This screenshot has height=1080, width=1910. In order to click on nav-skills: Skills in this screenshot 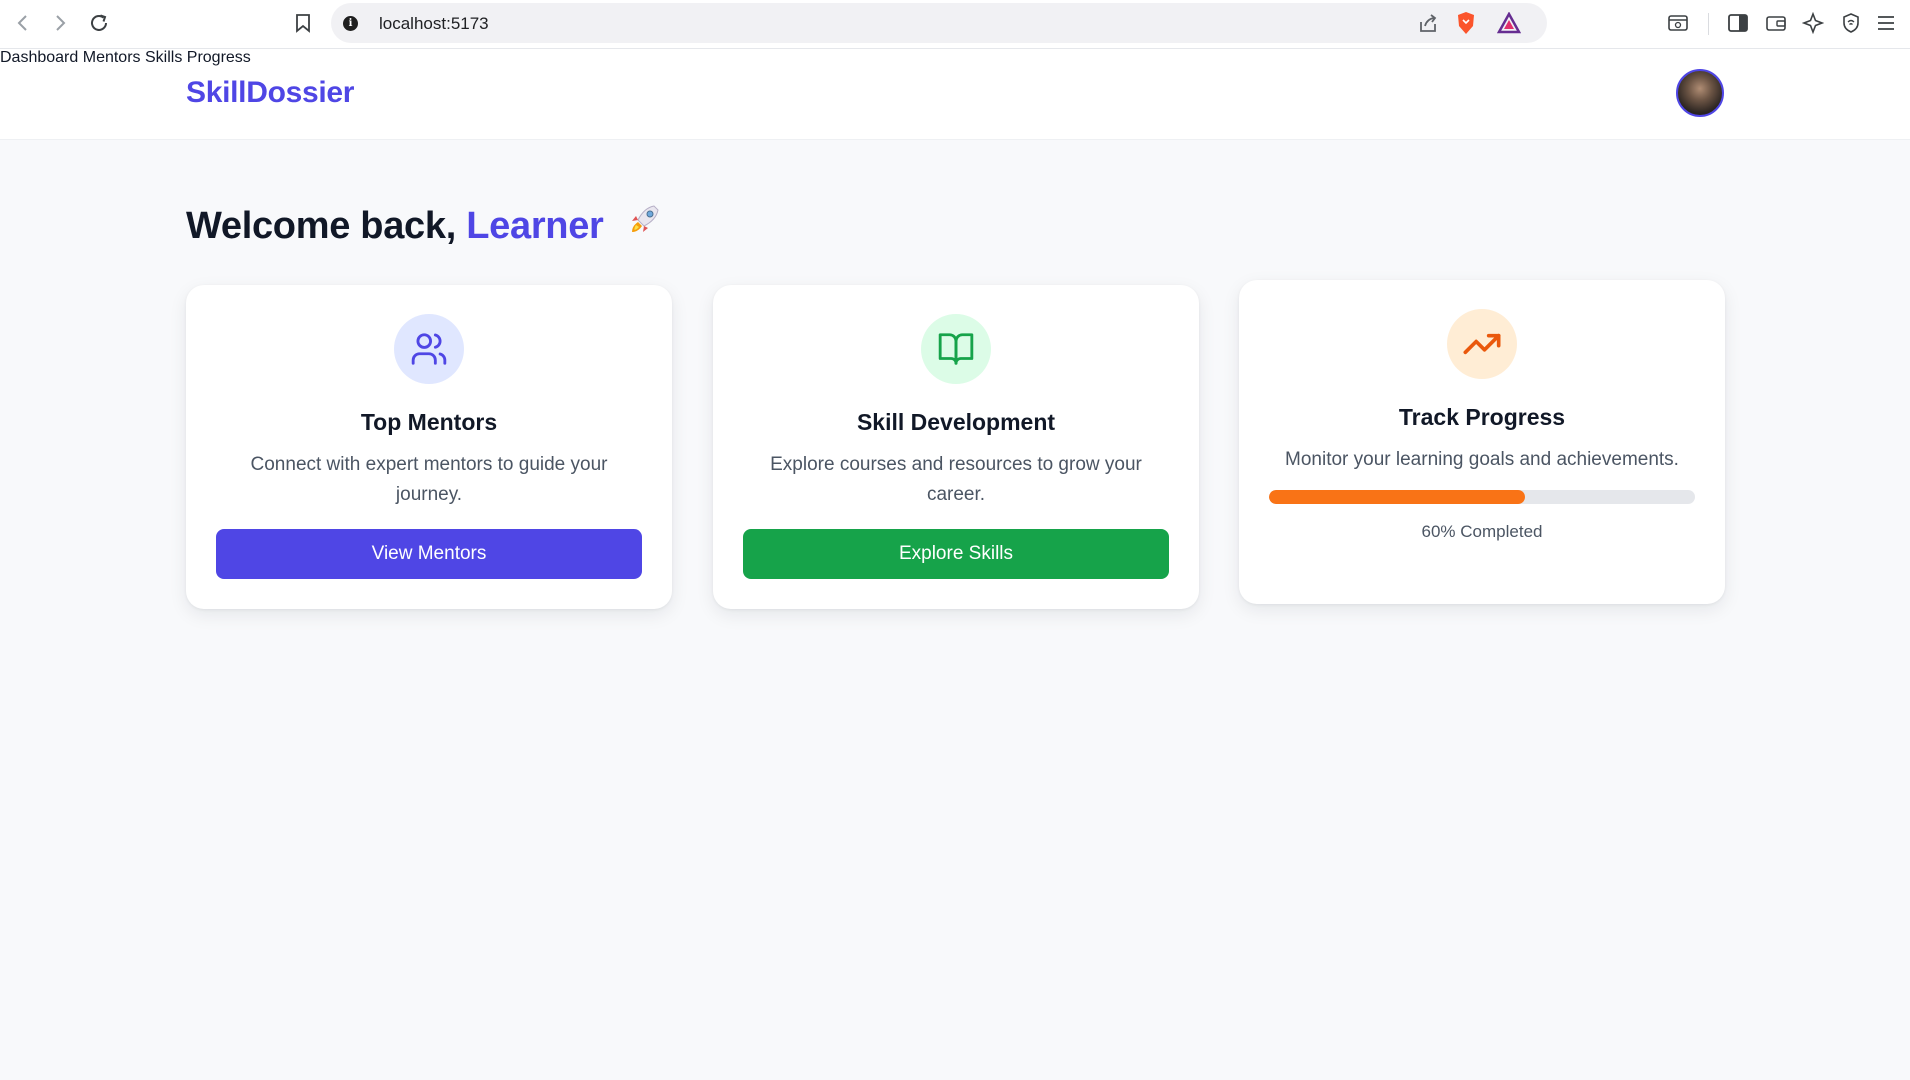, I will do `click(163, 57)`.